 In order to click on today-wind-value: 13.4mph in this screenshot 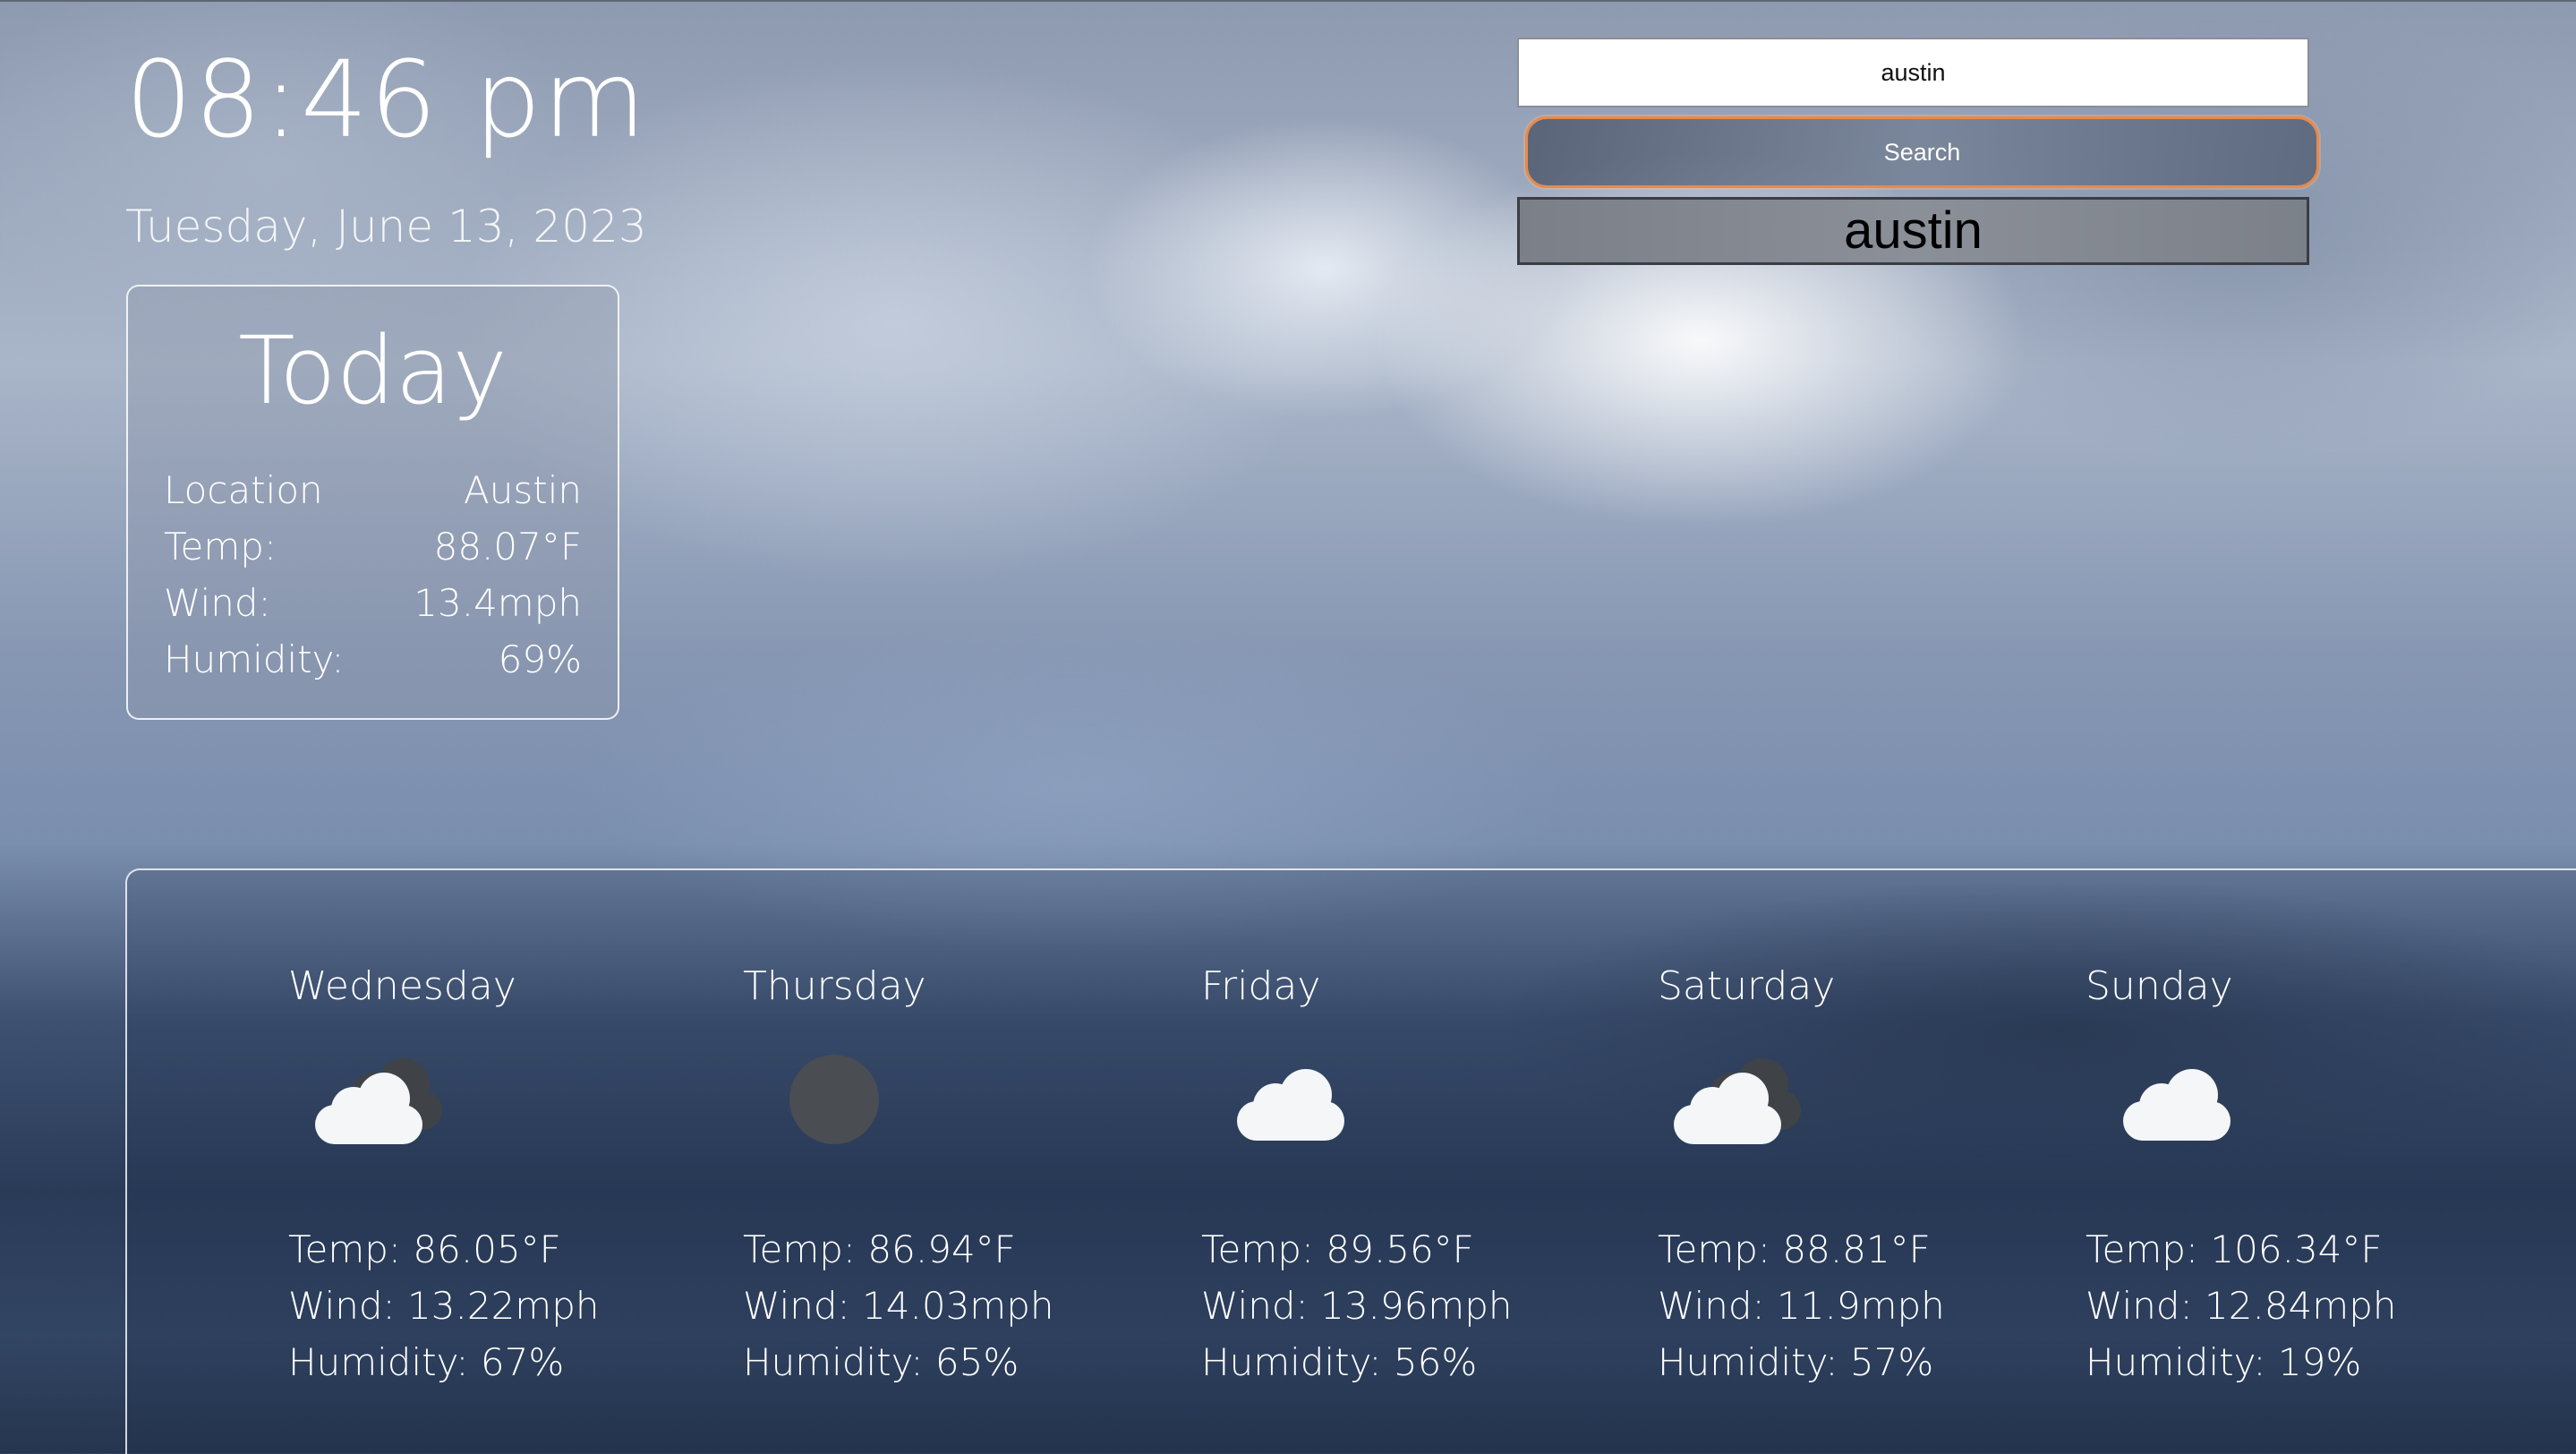, I will do `click(498, 603)`.